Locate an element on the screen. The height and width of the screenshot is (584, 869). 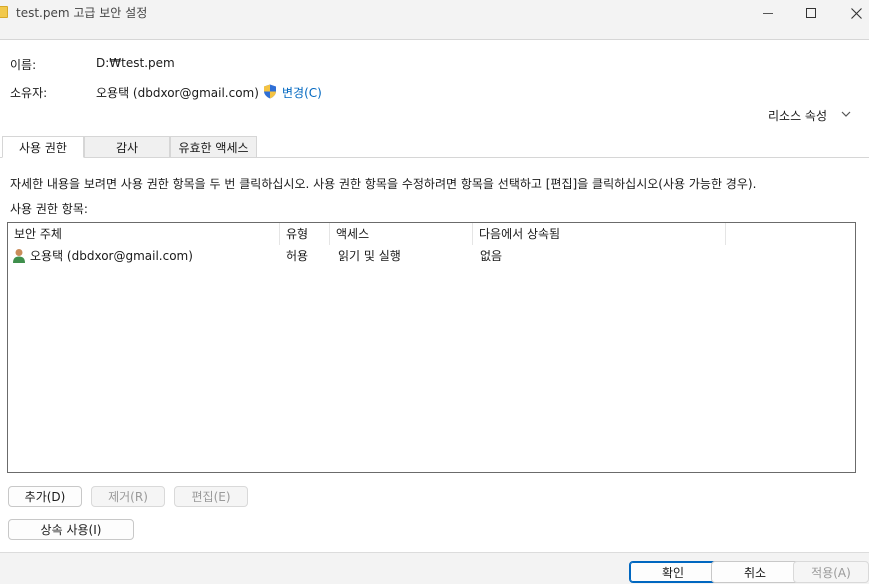
tab-auditing: 감사 is located at coordinates (127, 146).